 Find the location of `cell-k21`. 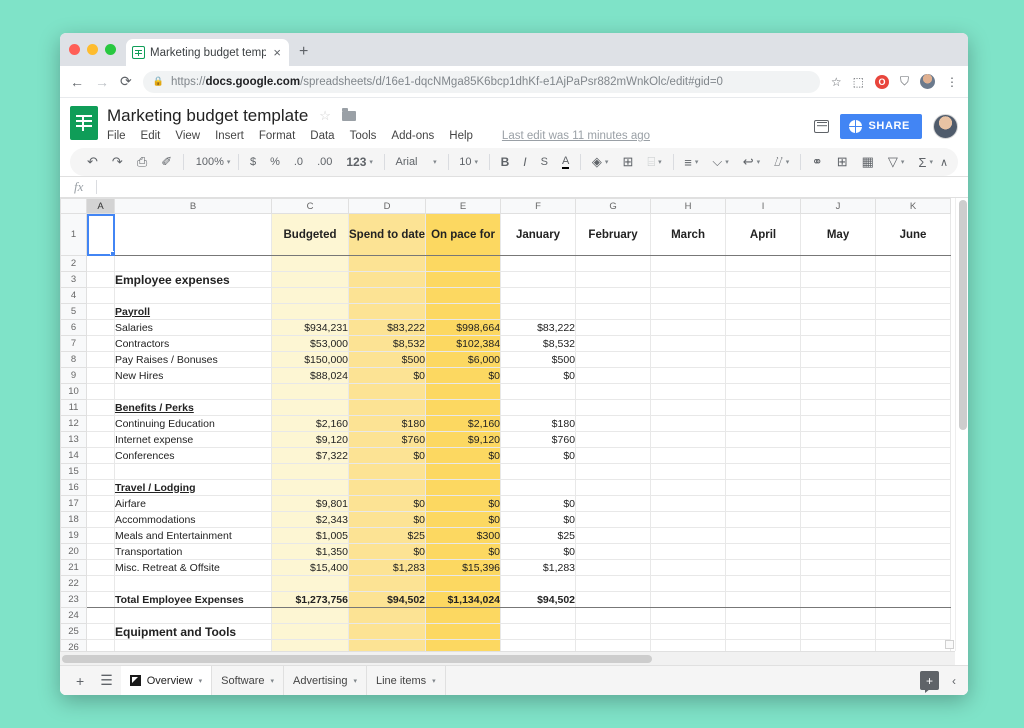

cell-k21 is located at coordinates (913, 567).